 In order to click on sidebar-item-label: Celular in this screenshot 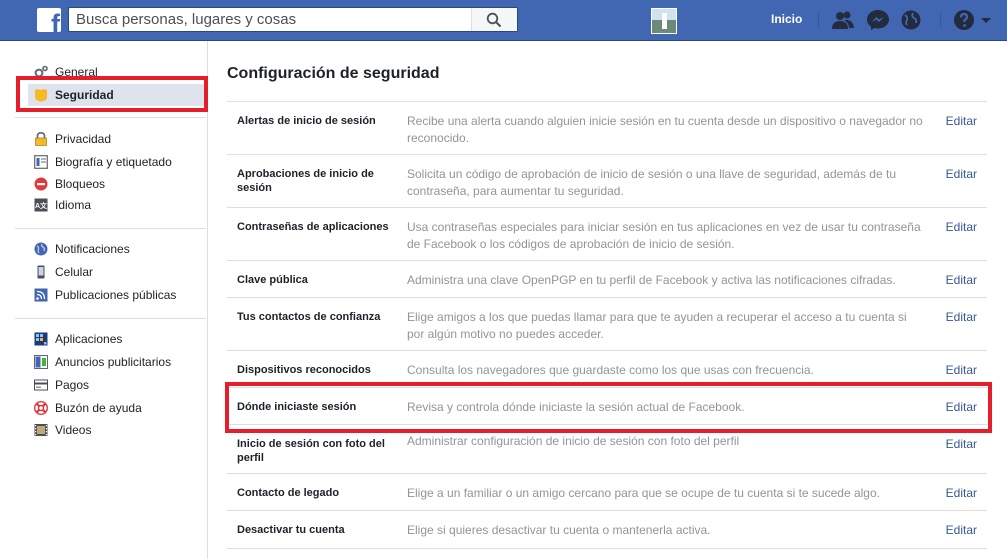, I will do `click(74, 272)`.